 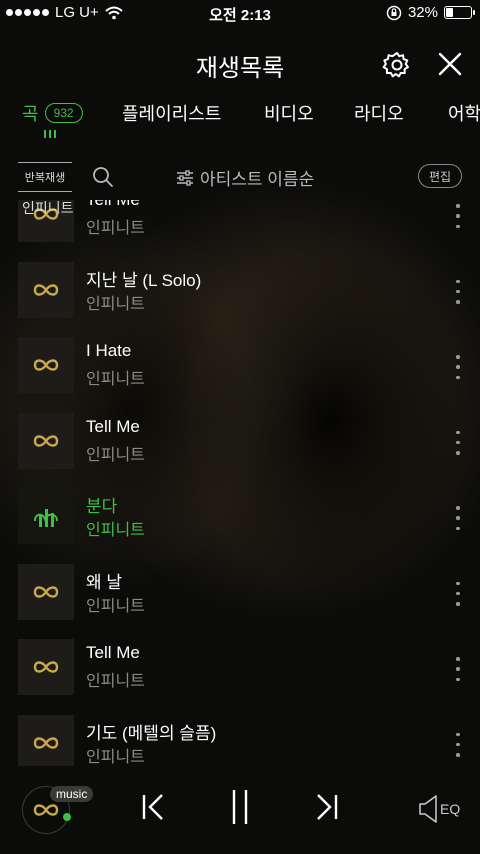 I want to click on sort-label: 아티스트 이름순, so click(x=257, y=179).